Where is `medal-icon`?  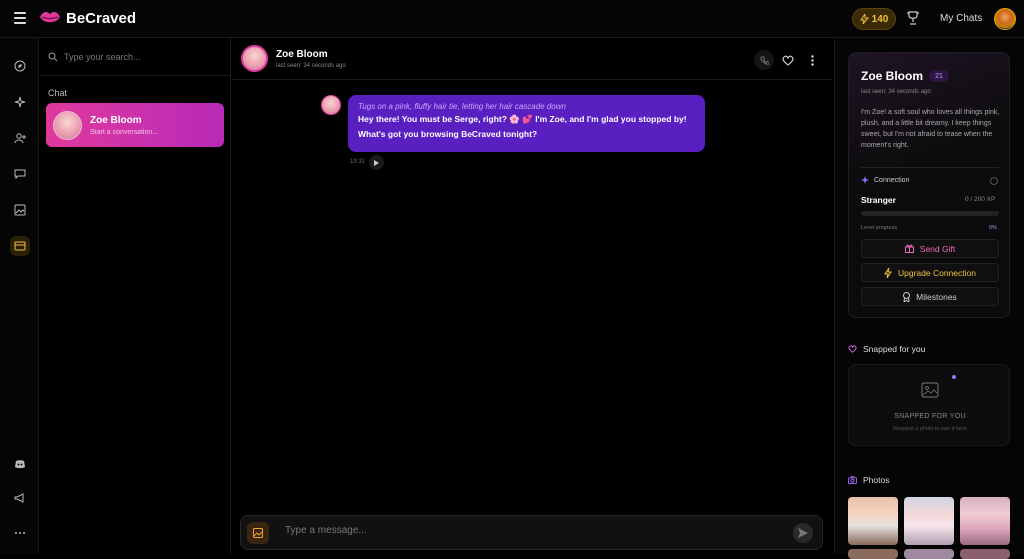
medal-icon is located at coordinates (907, 296).